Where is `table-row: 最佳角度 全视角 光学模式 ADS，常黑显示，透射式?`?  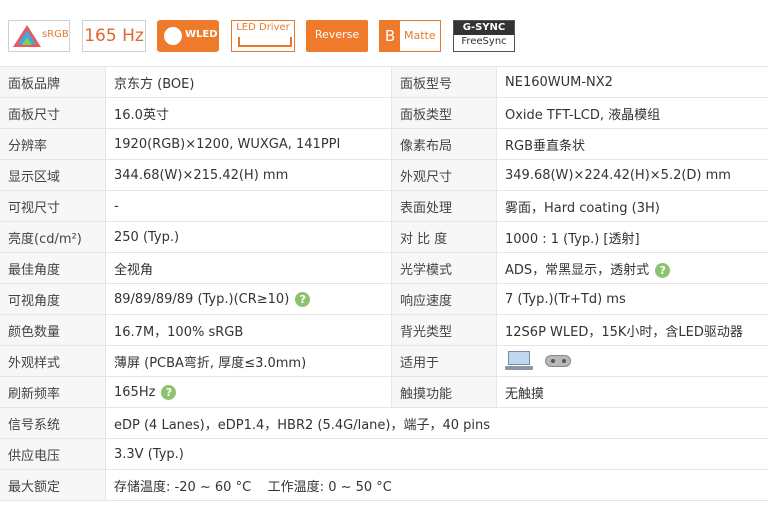
table-row: 最佳角度 全视角 光学模式 ADS，常黑显示，透射式? is located at coordinates (384, 268).